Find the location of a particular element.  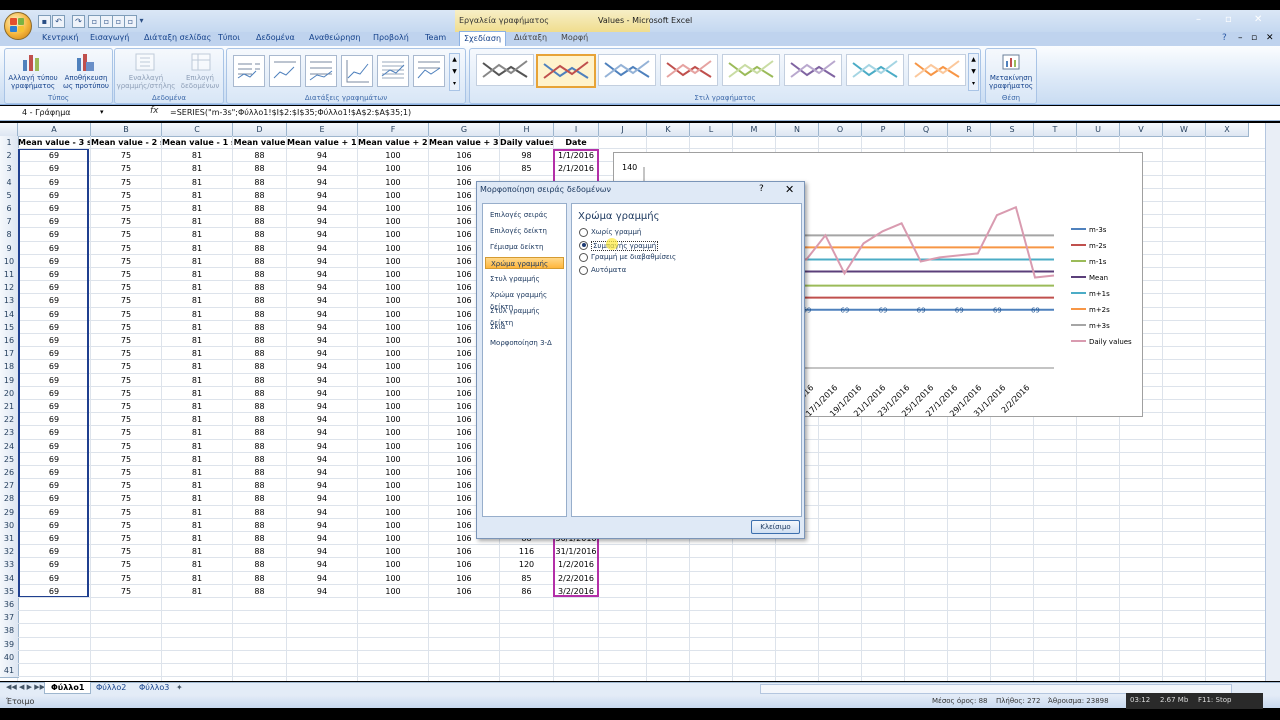

line-color-option-label: Αυτόματα is located at coordinates (608, 270).